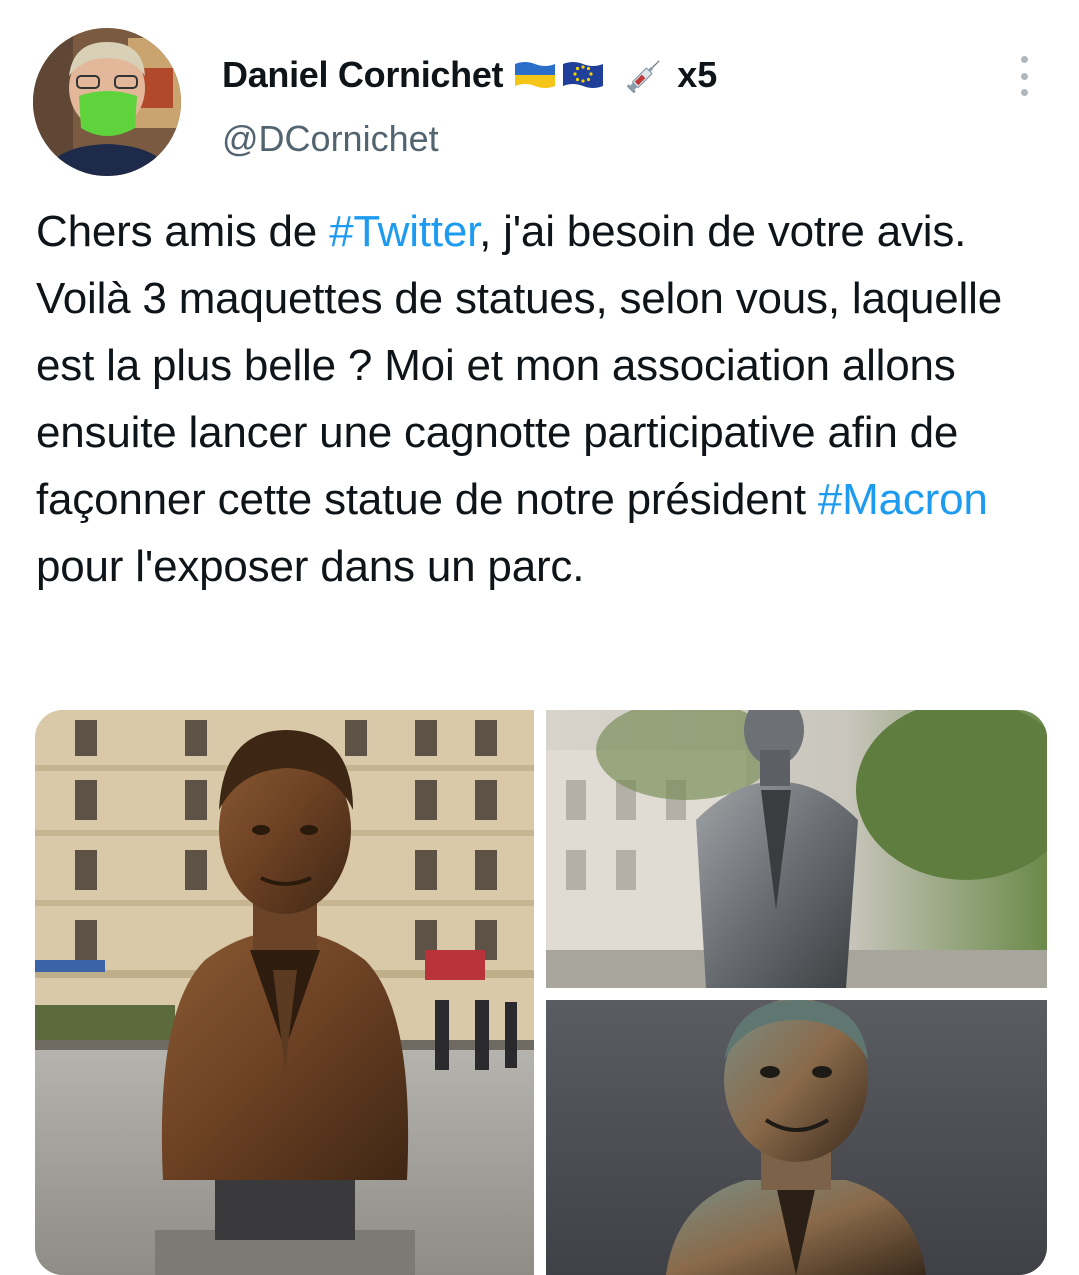 Image resolution: width=1079 pixels, height=1275 pixels. I want to click on author-name-row: Daniel Cornichet x5, so click(469, 75).